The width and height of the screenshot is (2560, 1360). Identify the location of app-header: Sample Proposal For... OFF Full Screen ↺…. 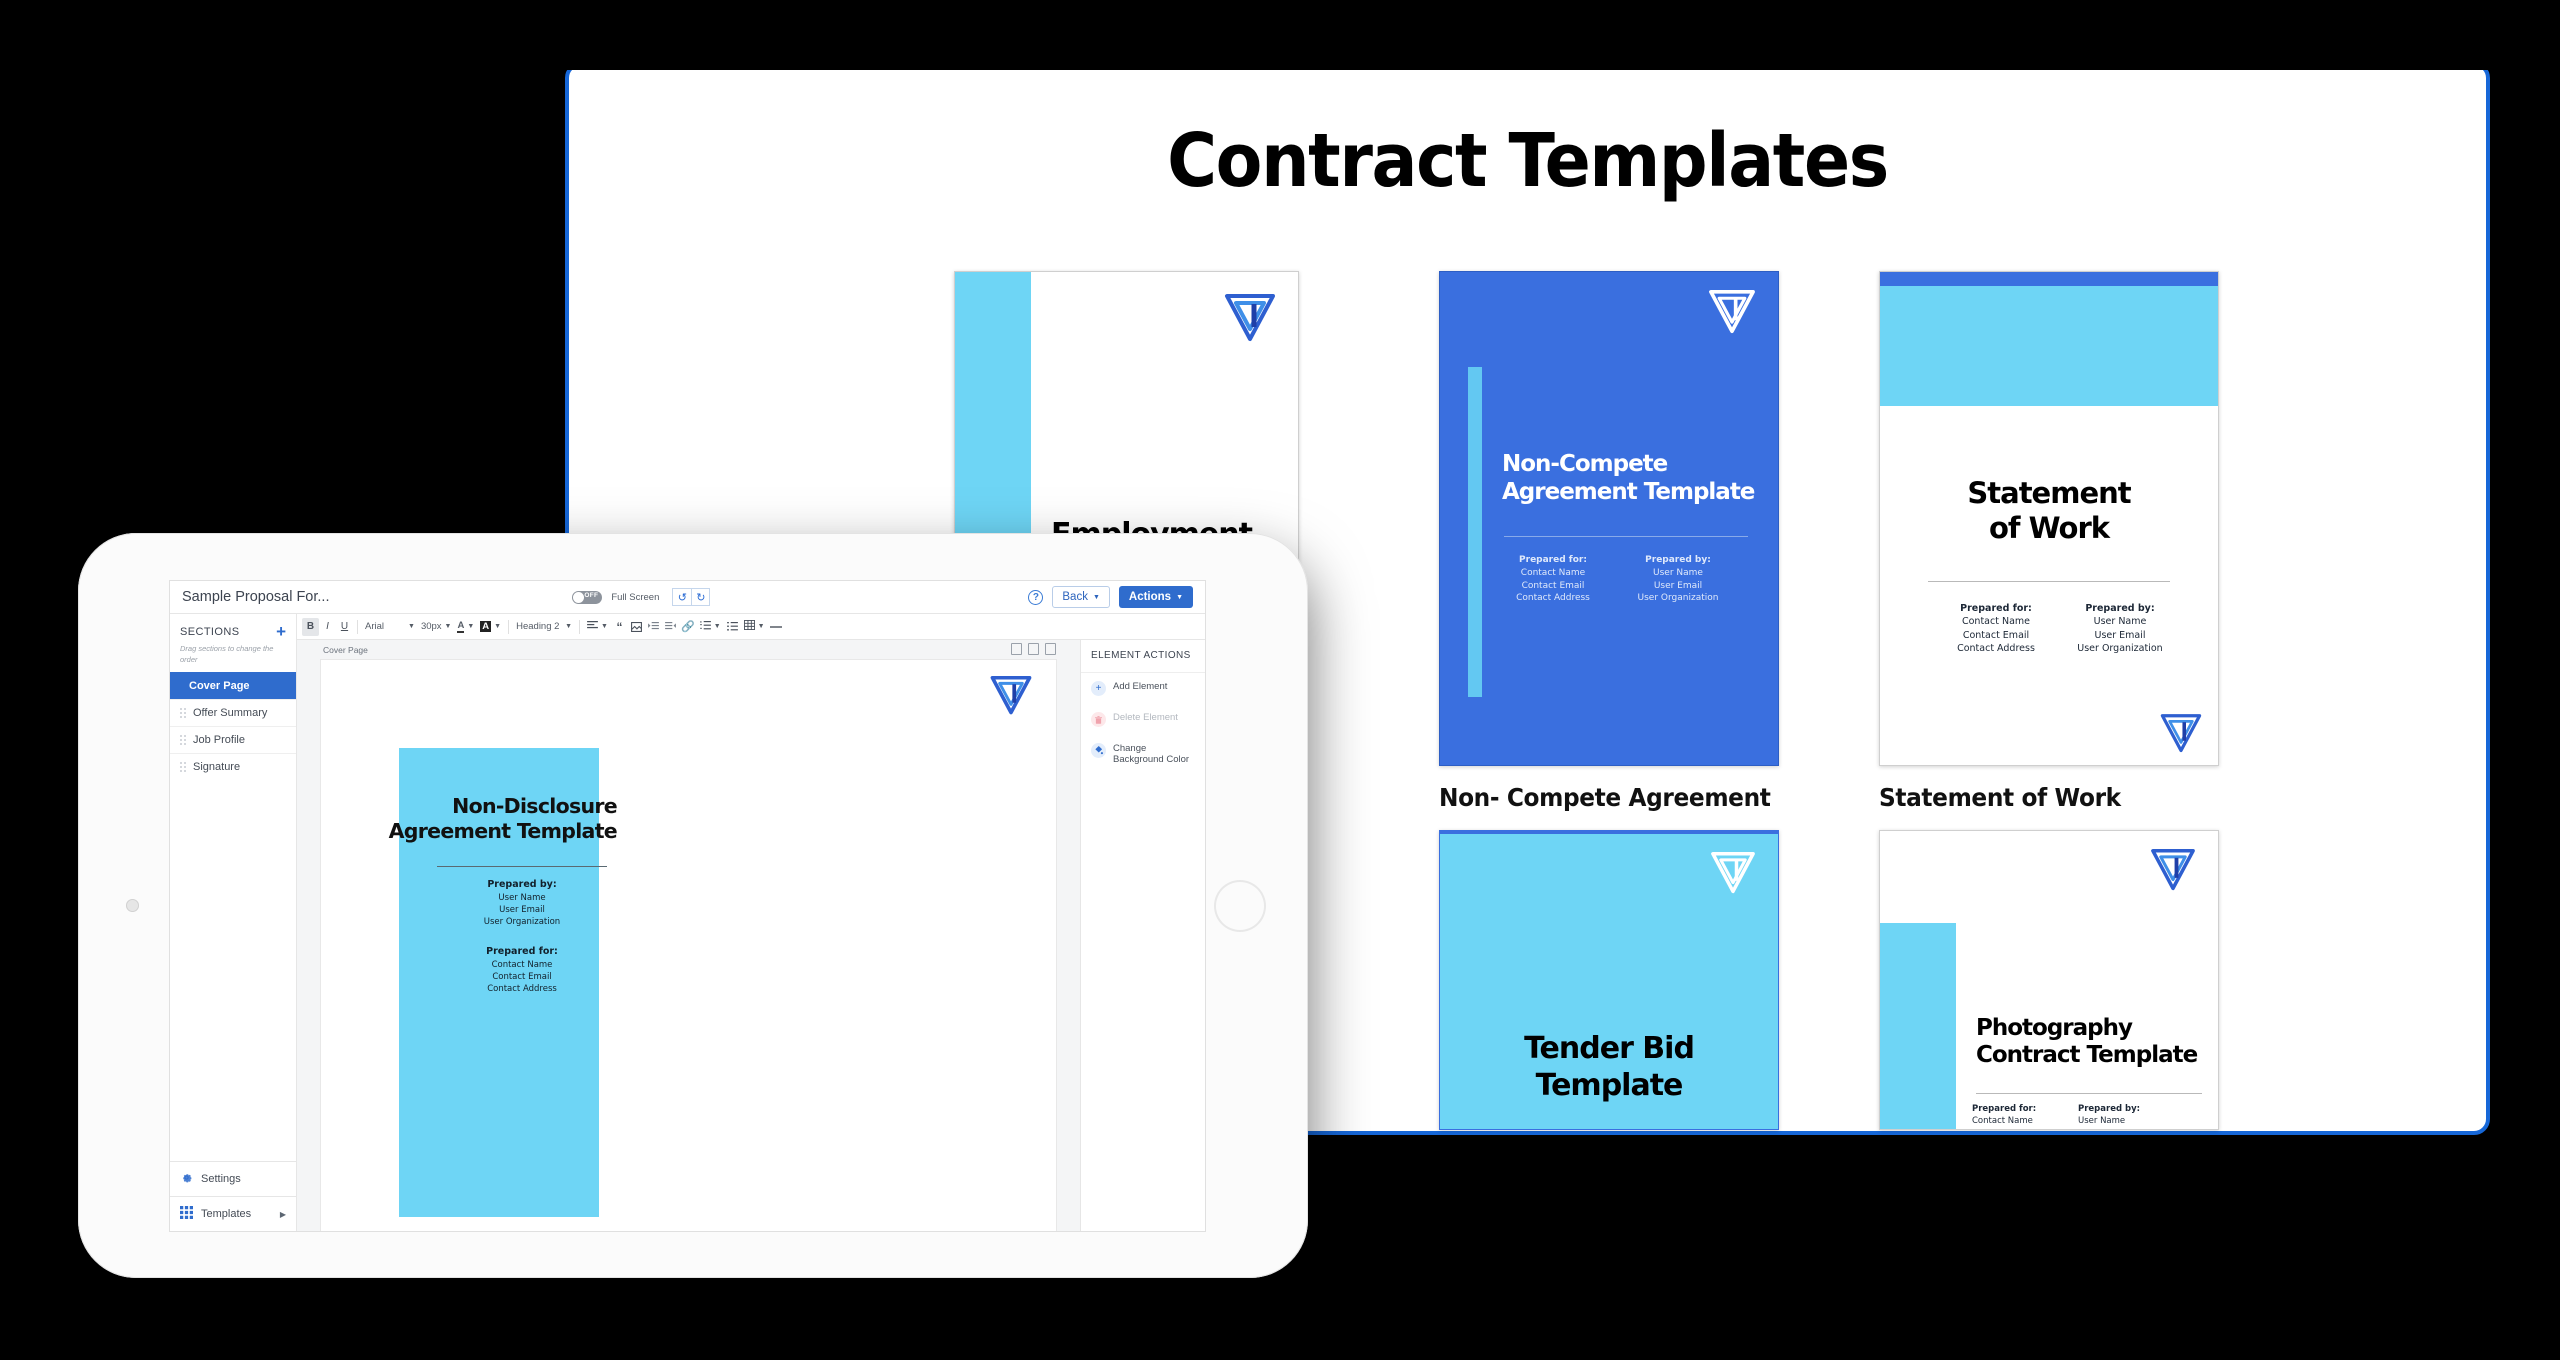
(687, 597).